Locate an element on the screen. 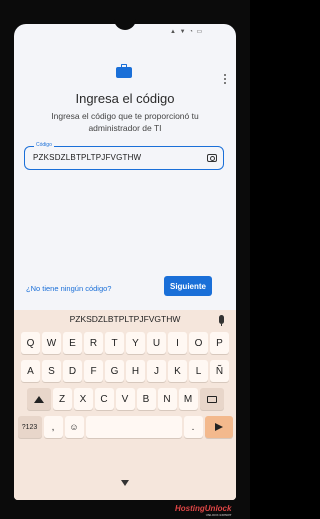 The image size is (320, 519). status-icons: ▲ ▼ ◔ ▭ is located at coordinates (187, 32).